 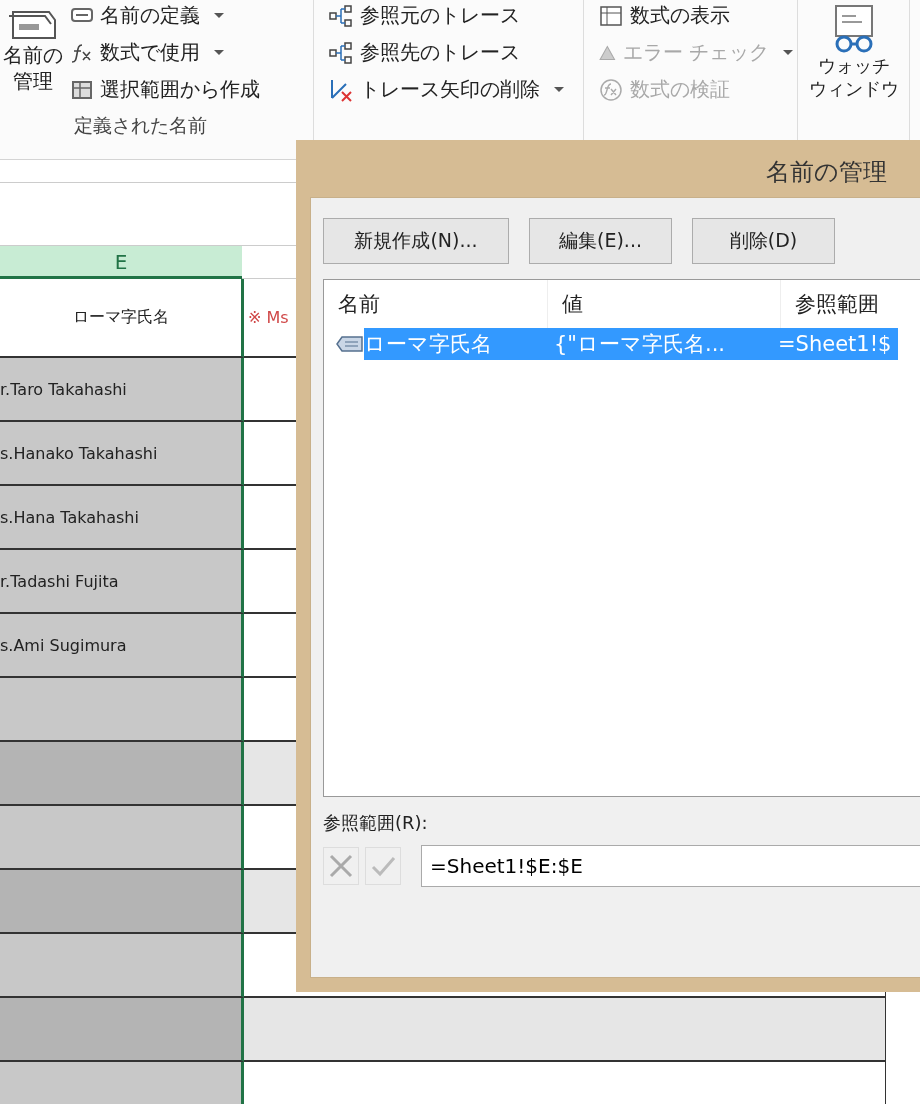 What do you see at coordinates (165, 52) in the screenshot?
I see `ribbon-button: 数式で使用` at bounding box center [165, 52].